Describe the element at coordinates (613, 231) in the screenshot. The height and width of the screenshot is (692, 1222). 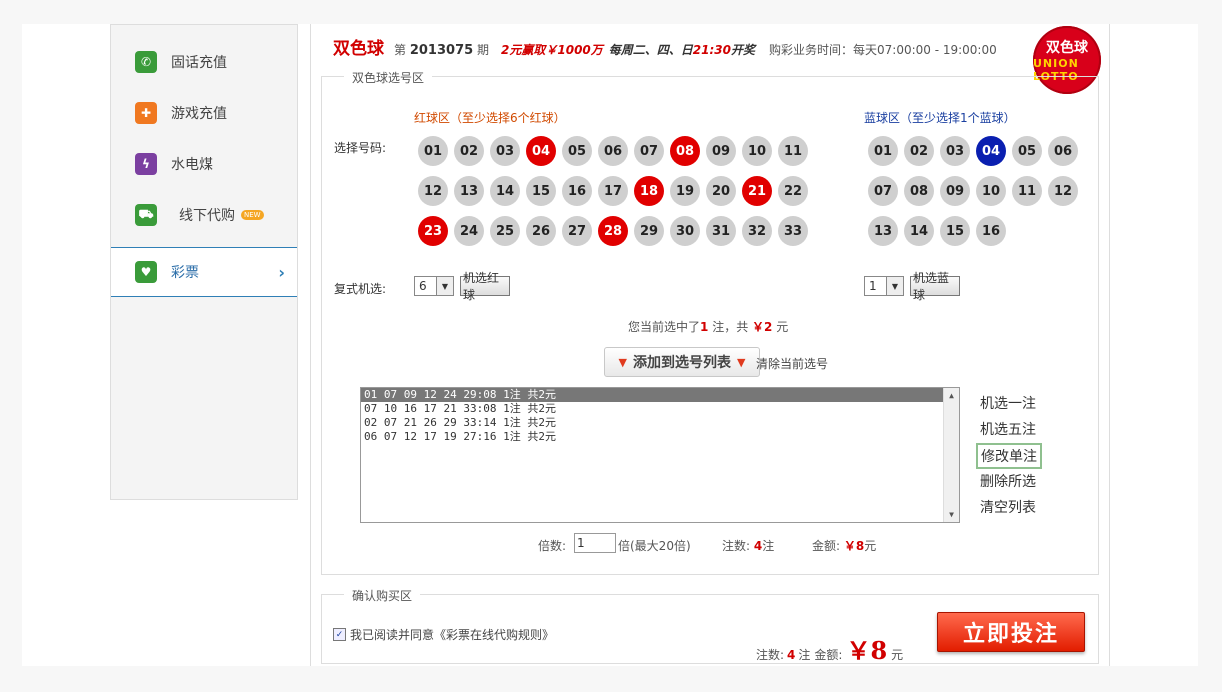
I see `red-ball: 28` at that location.